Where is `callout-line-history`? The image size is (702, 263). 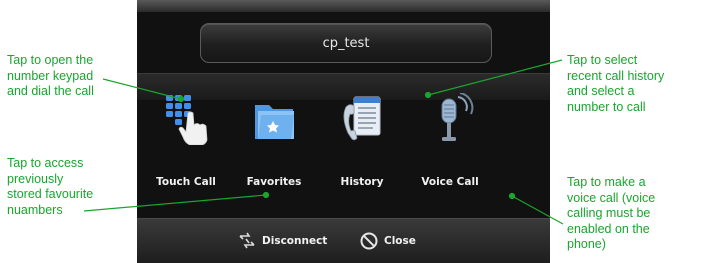 callout-line-history is located at coordinates (495, 77).